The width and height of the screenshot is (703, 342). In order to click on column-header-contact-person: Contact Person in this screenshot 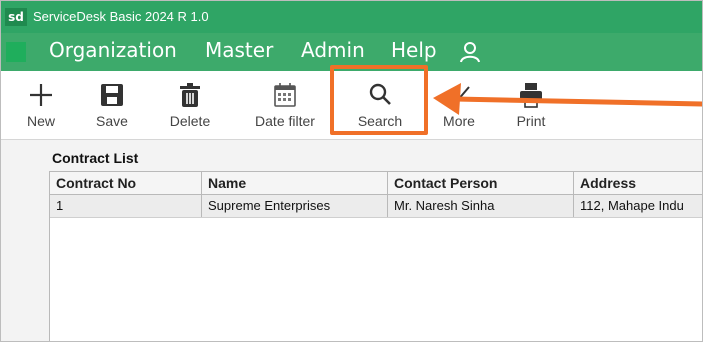, I will do `click(481, 183)`.